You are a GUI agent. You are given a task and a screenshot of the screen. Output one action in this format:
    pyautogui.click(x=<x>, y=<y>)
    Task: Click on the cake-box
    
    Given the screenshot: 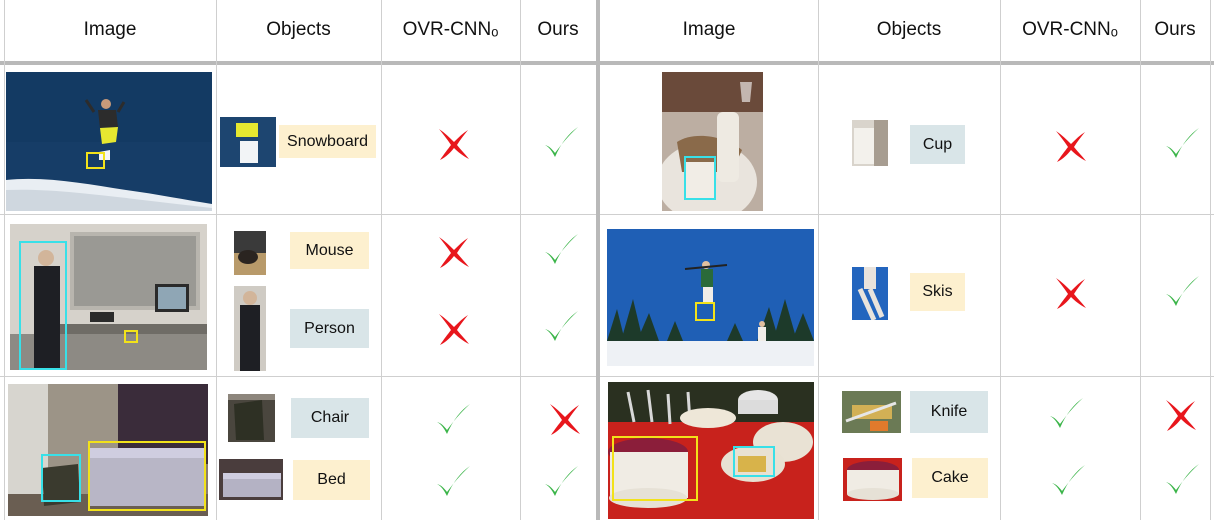 What is the action you would take?
    pyautogui.click(x=655, y=468)
    